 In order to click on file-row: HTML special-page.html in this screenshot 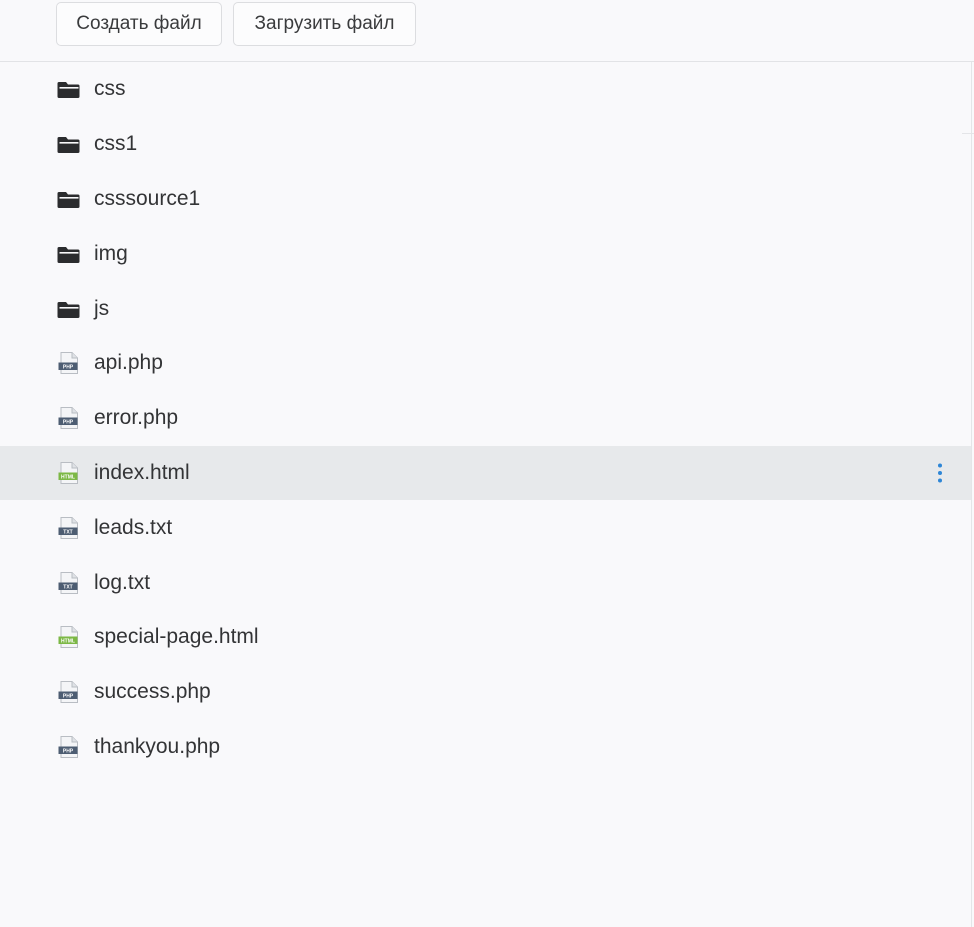, I will do `click(485, 637)`.